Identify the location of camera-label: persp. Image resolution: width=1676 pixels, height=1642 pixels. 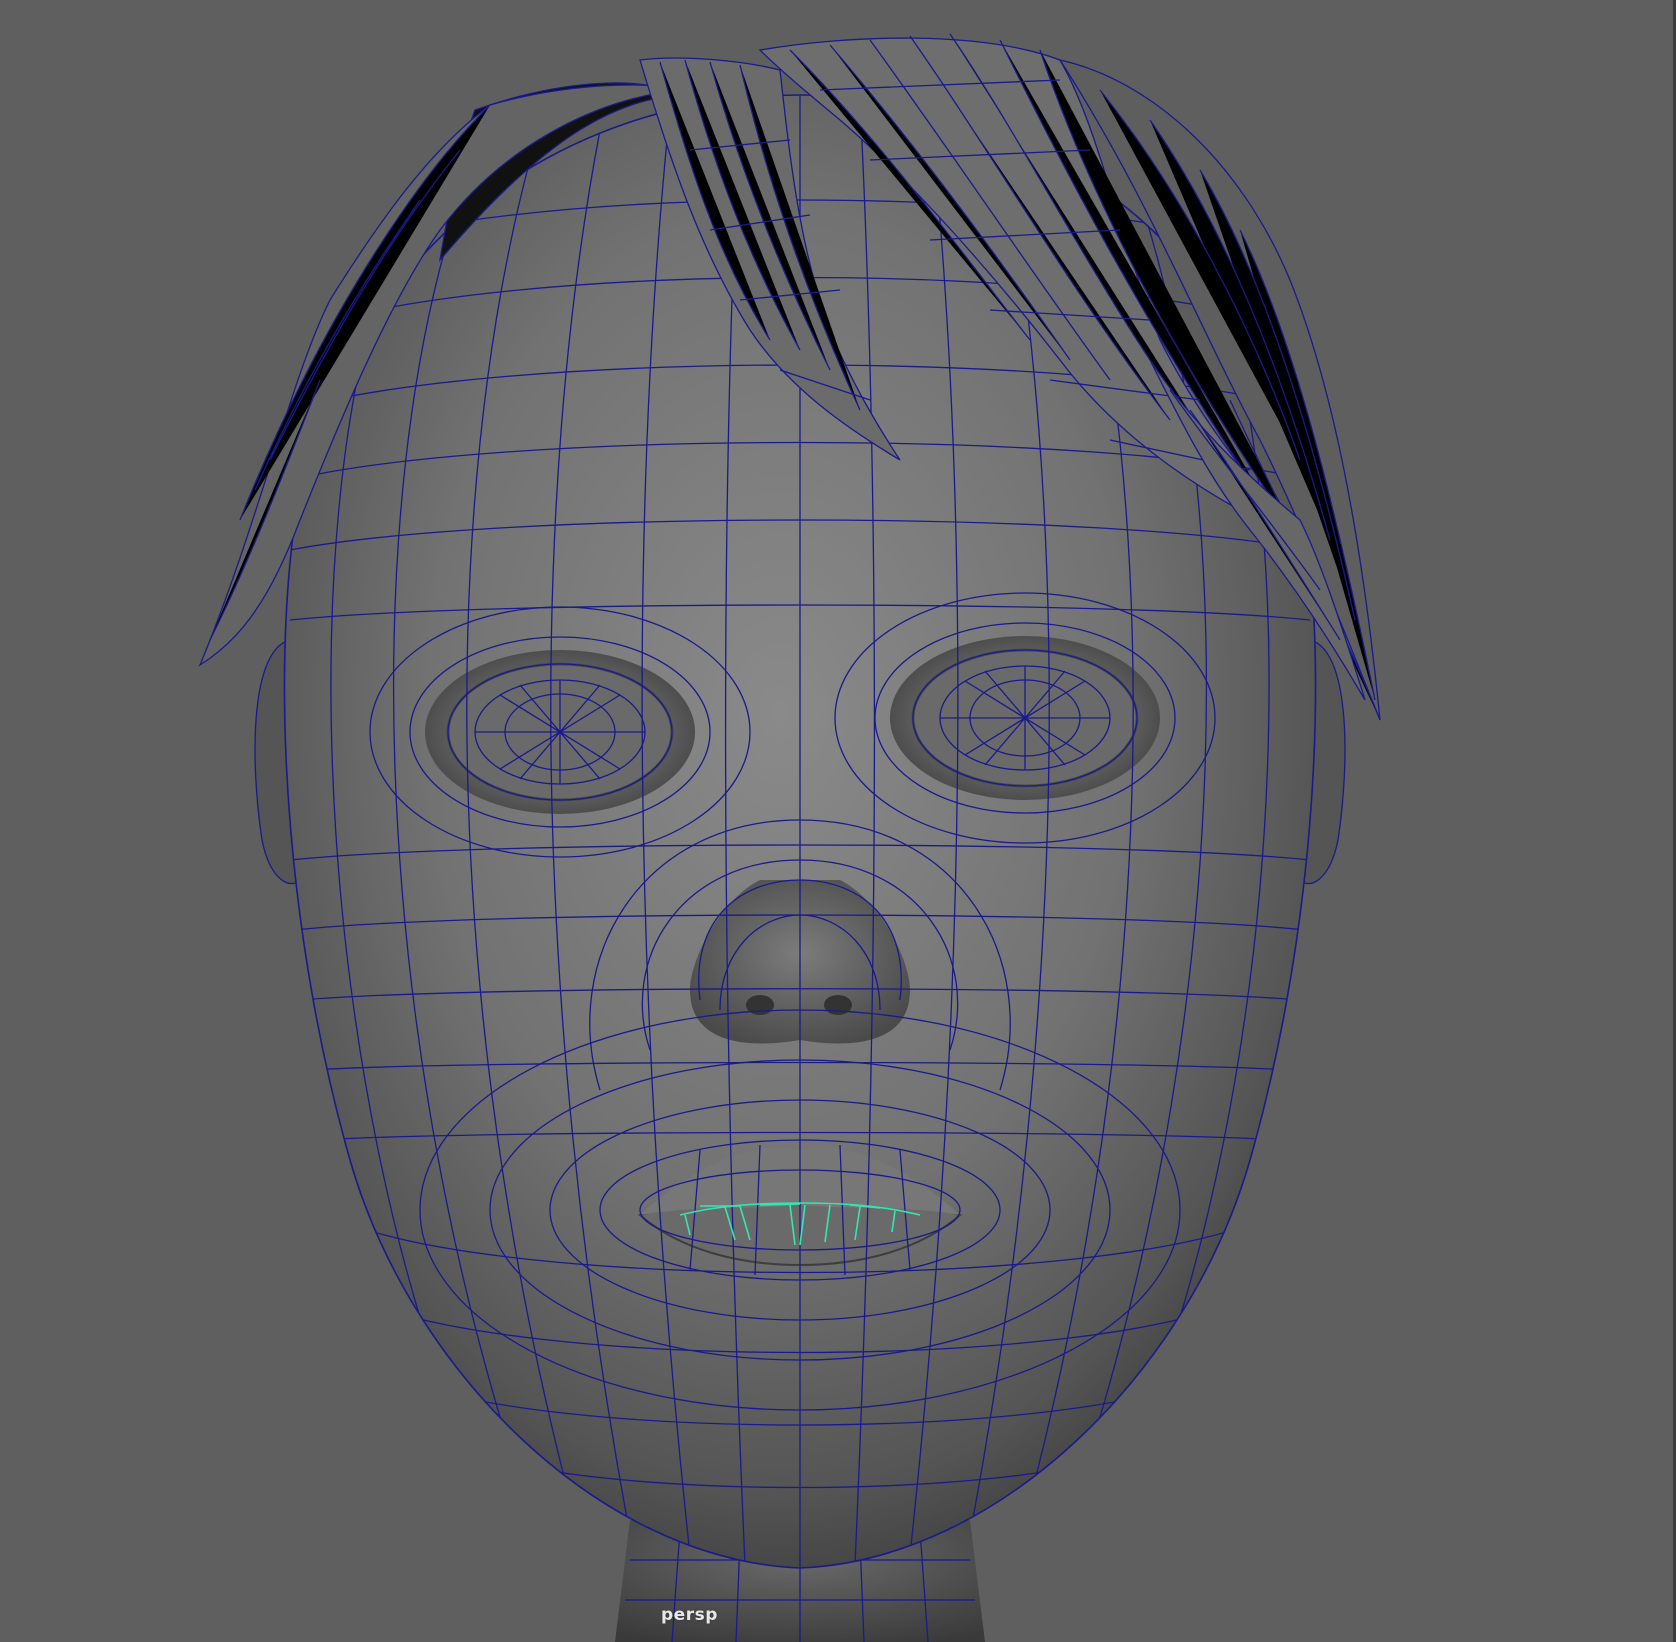
(689, 1615).